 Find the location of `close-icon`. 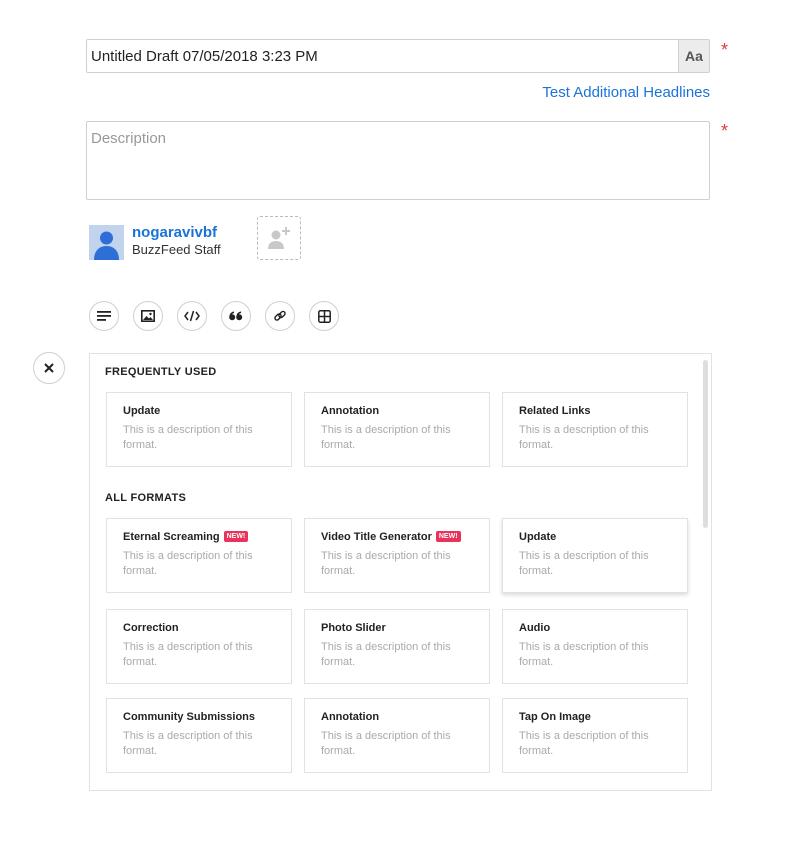

close-icon is located at coordinates (49, 368).